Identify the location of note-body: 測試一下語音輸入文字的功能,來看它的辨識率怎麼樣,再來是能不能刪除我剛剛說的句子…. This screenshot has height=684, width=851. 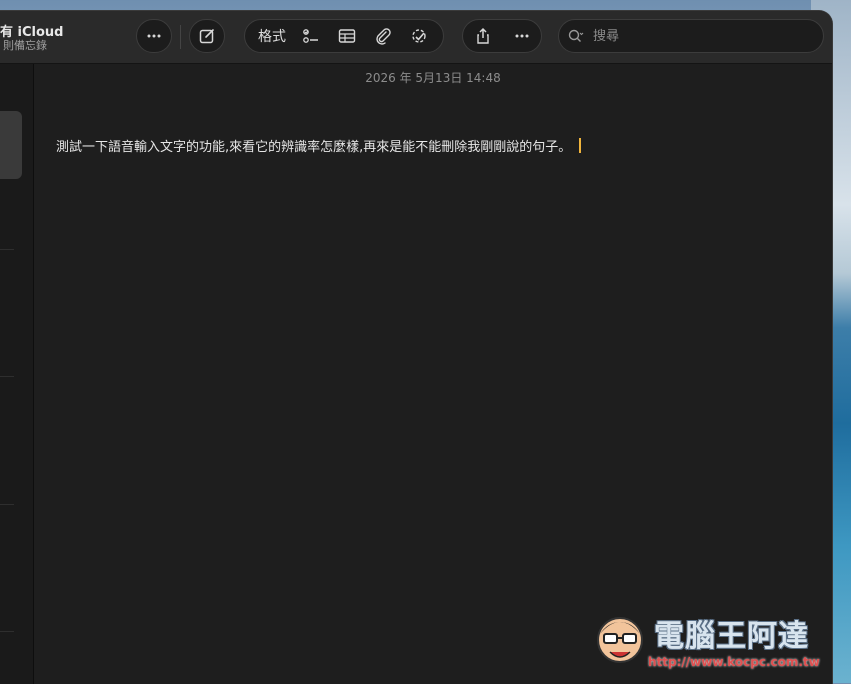
(319, 145).